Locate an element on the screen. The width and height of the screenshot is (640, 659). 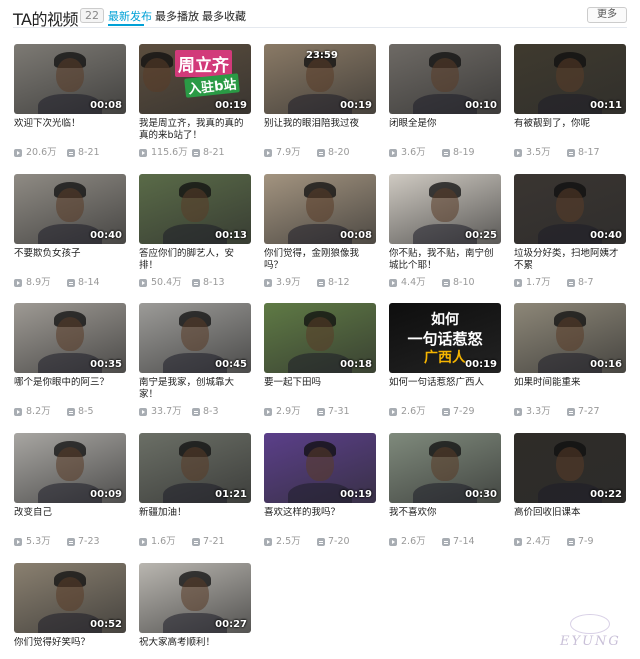
publish-date: 7-9 is located at coordinates (586, 541).